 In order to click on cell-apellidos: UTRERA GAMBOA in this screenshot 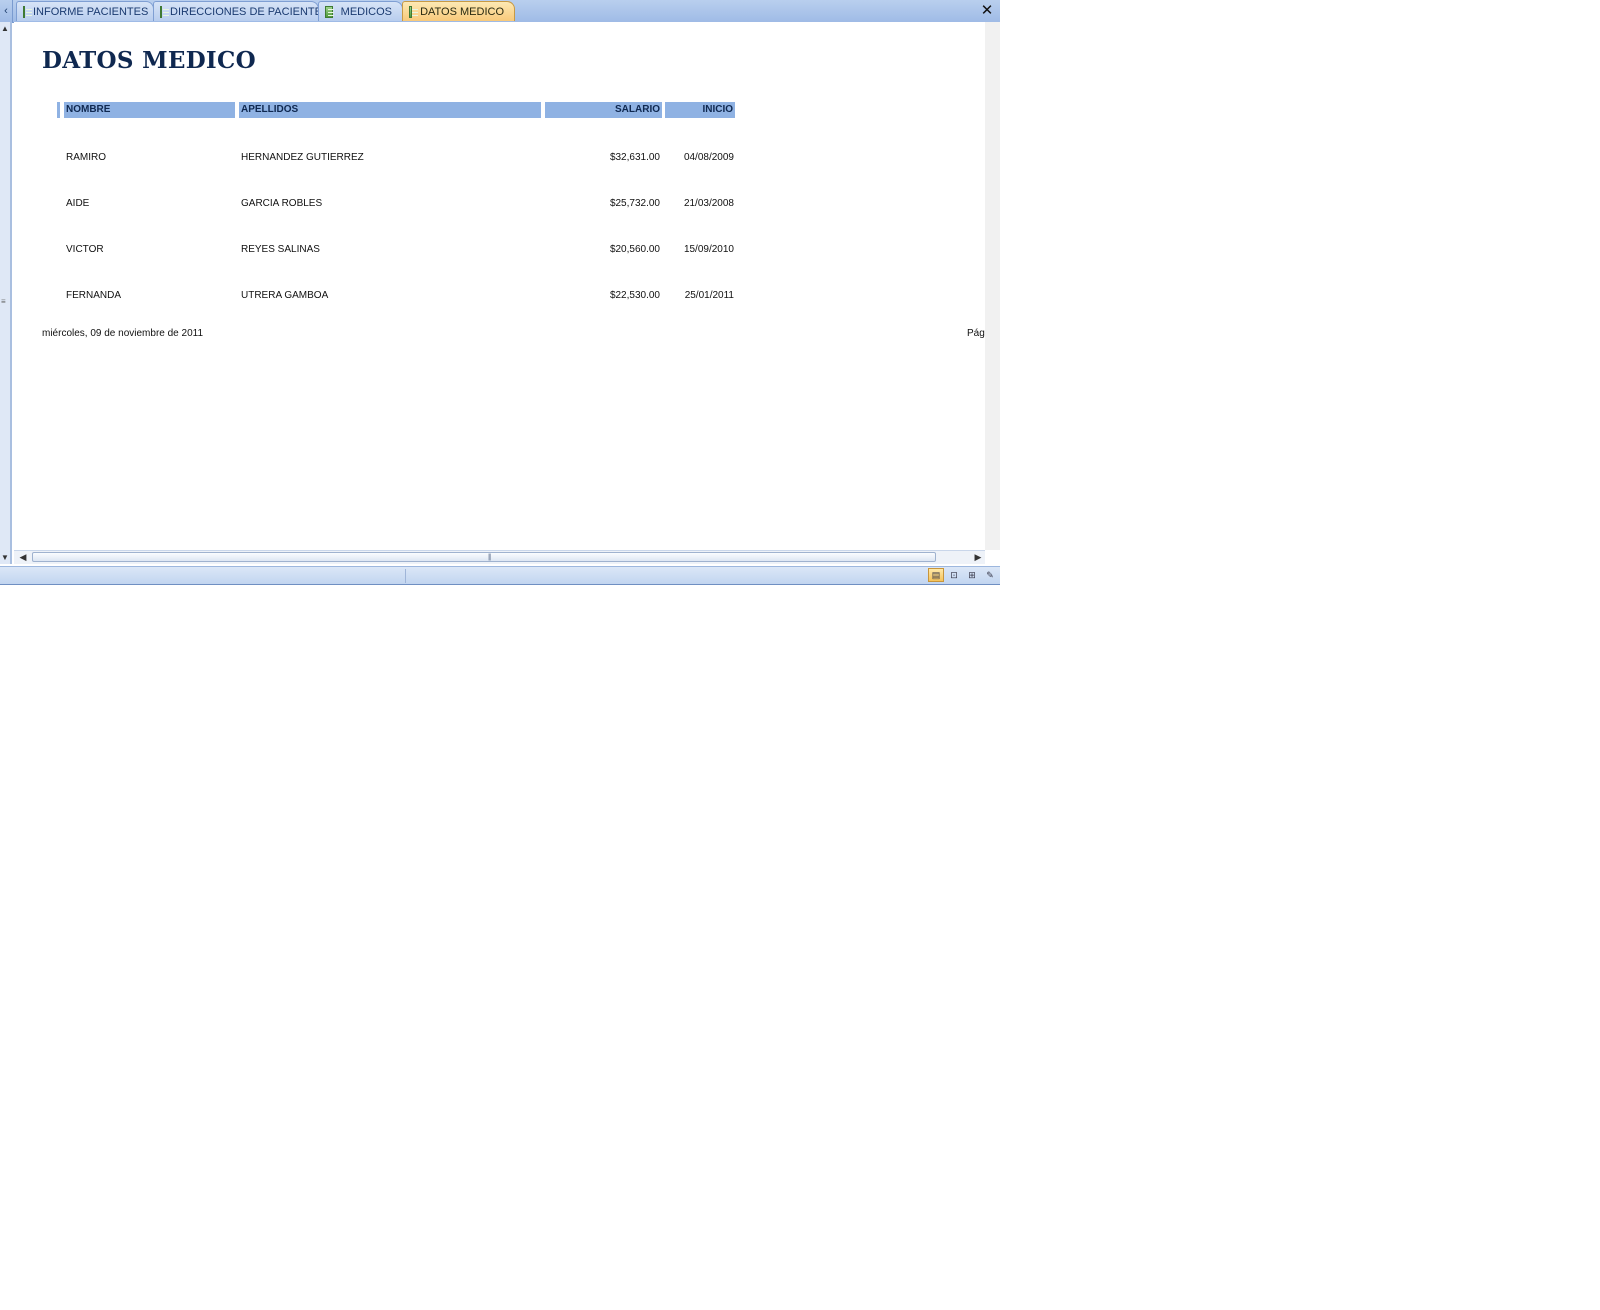, I will do `click(285, 295)`.